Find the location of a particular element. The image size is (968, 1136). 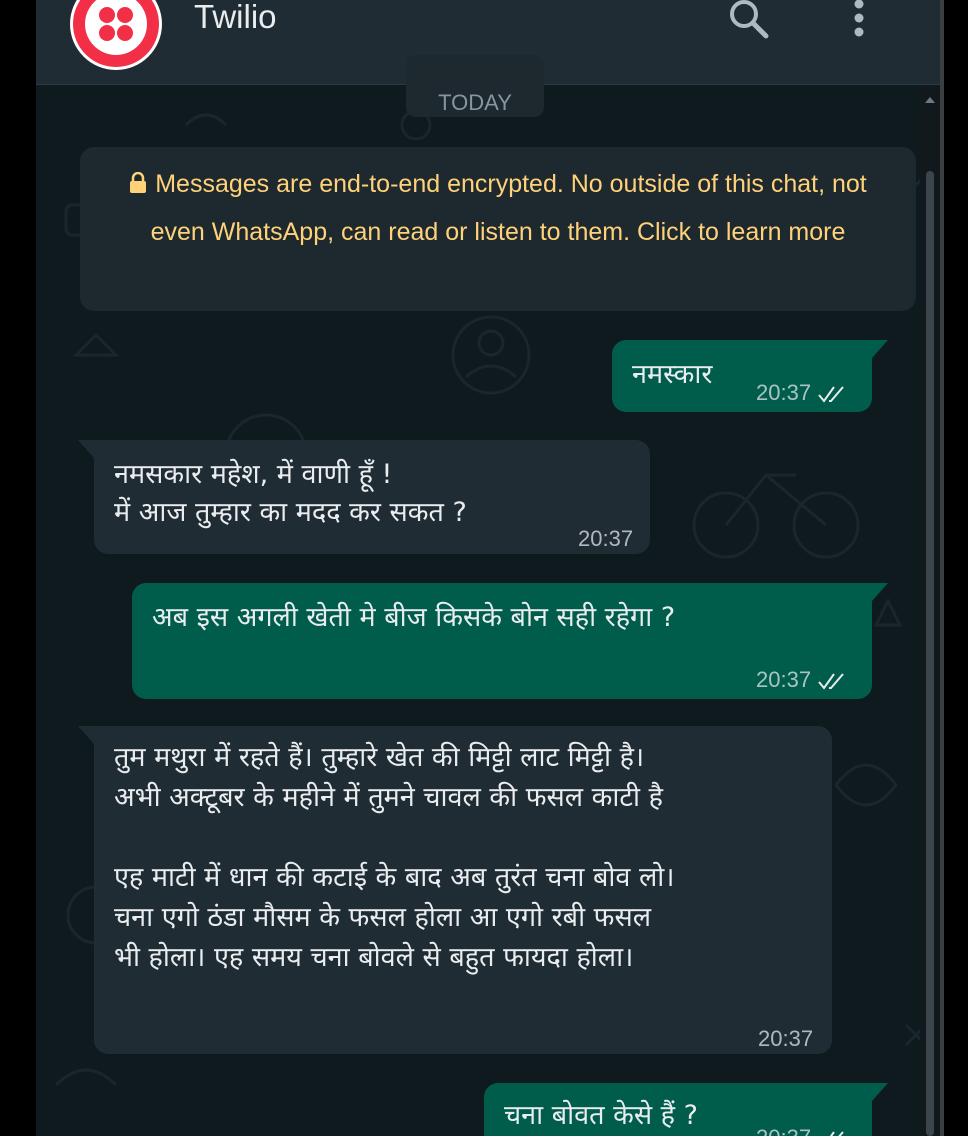

twilio-logo-icon is located at coordinates (116, 33).